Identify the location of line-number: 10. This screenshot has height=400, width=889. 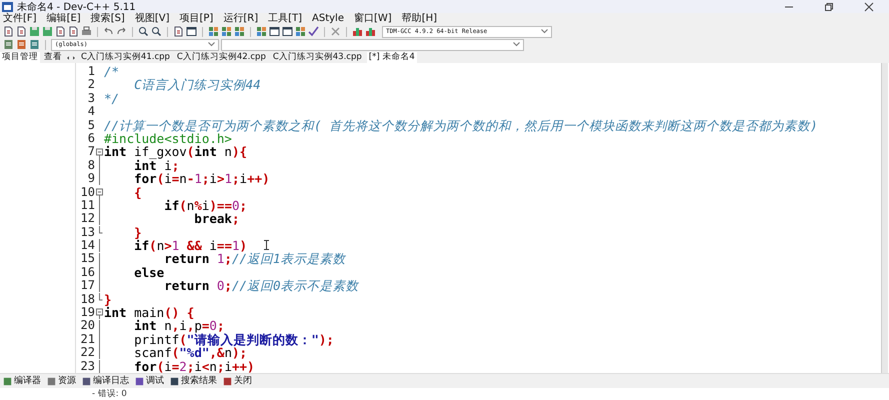
(87, 192).